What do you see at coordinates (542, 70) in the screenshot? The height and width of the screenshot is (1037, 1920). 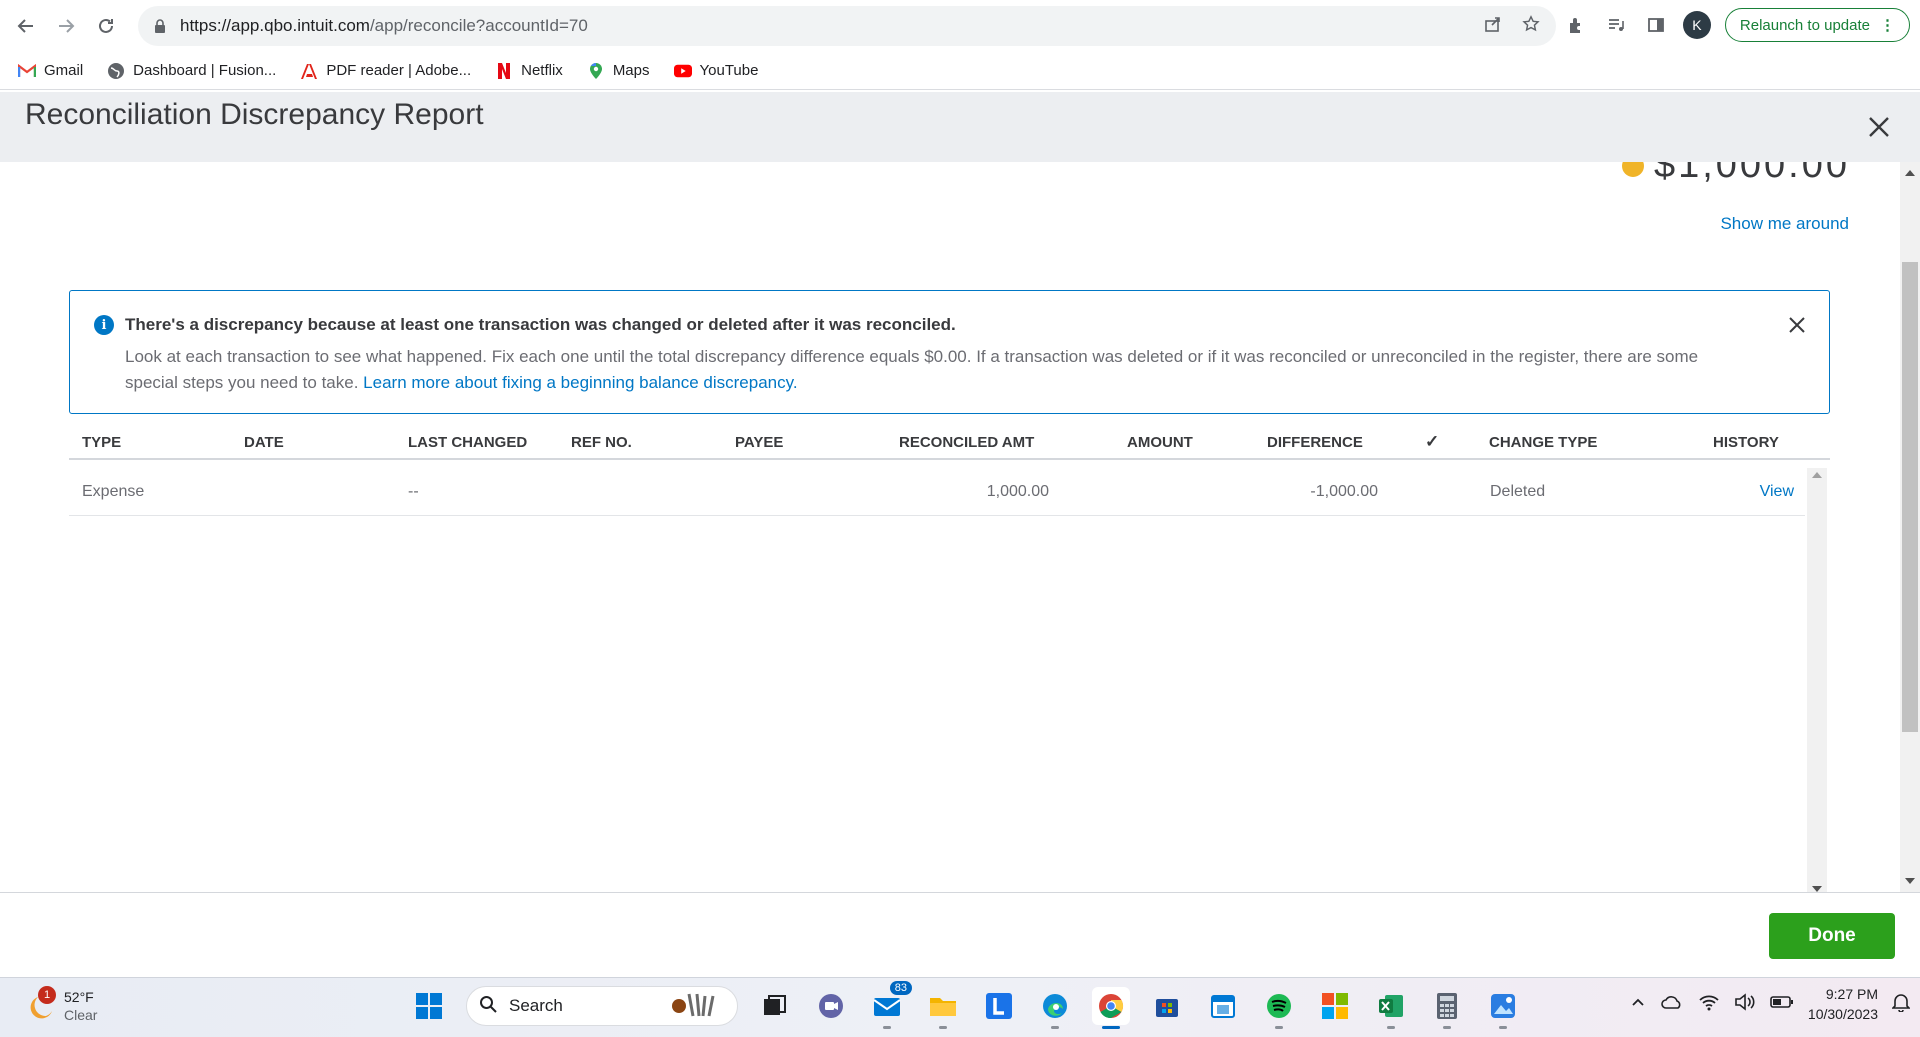 I see `bookmark-label: Netflix` at bounding box center [542, 70].